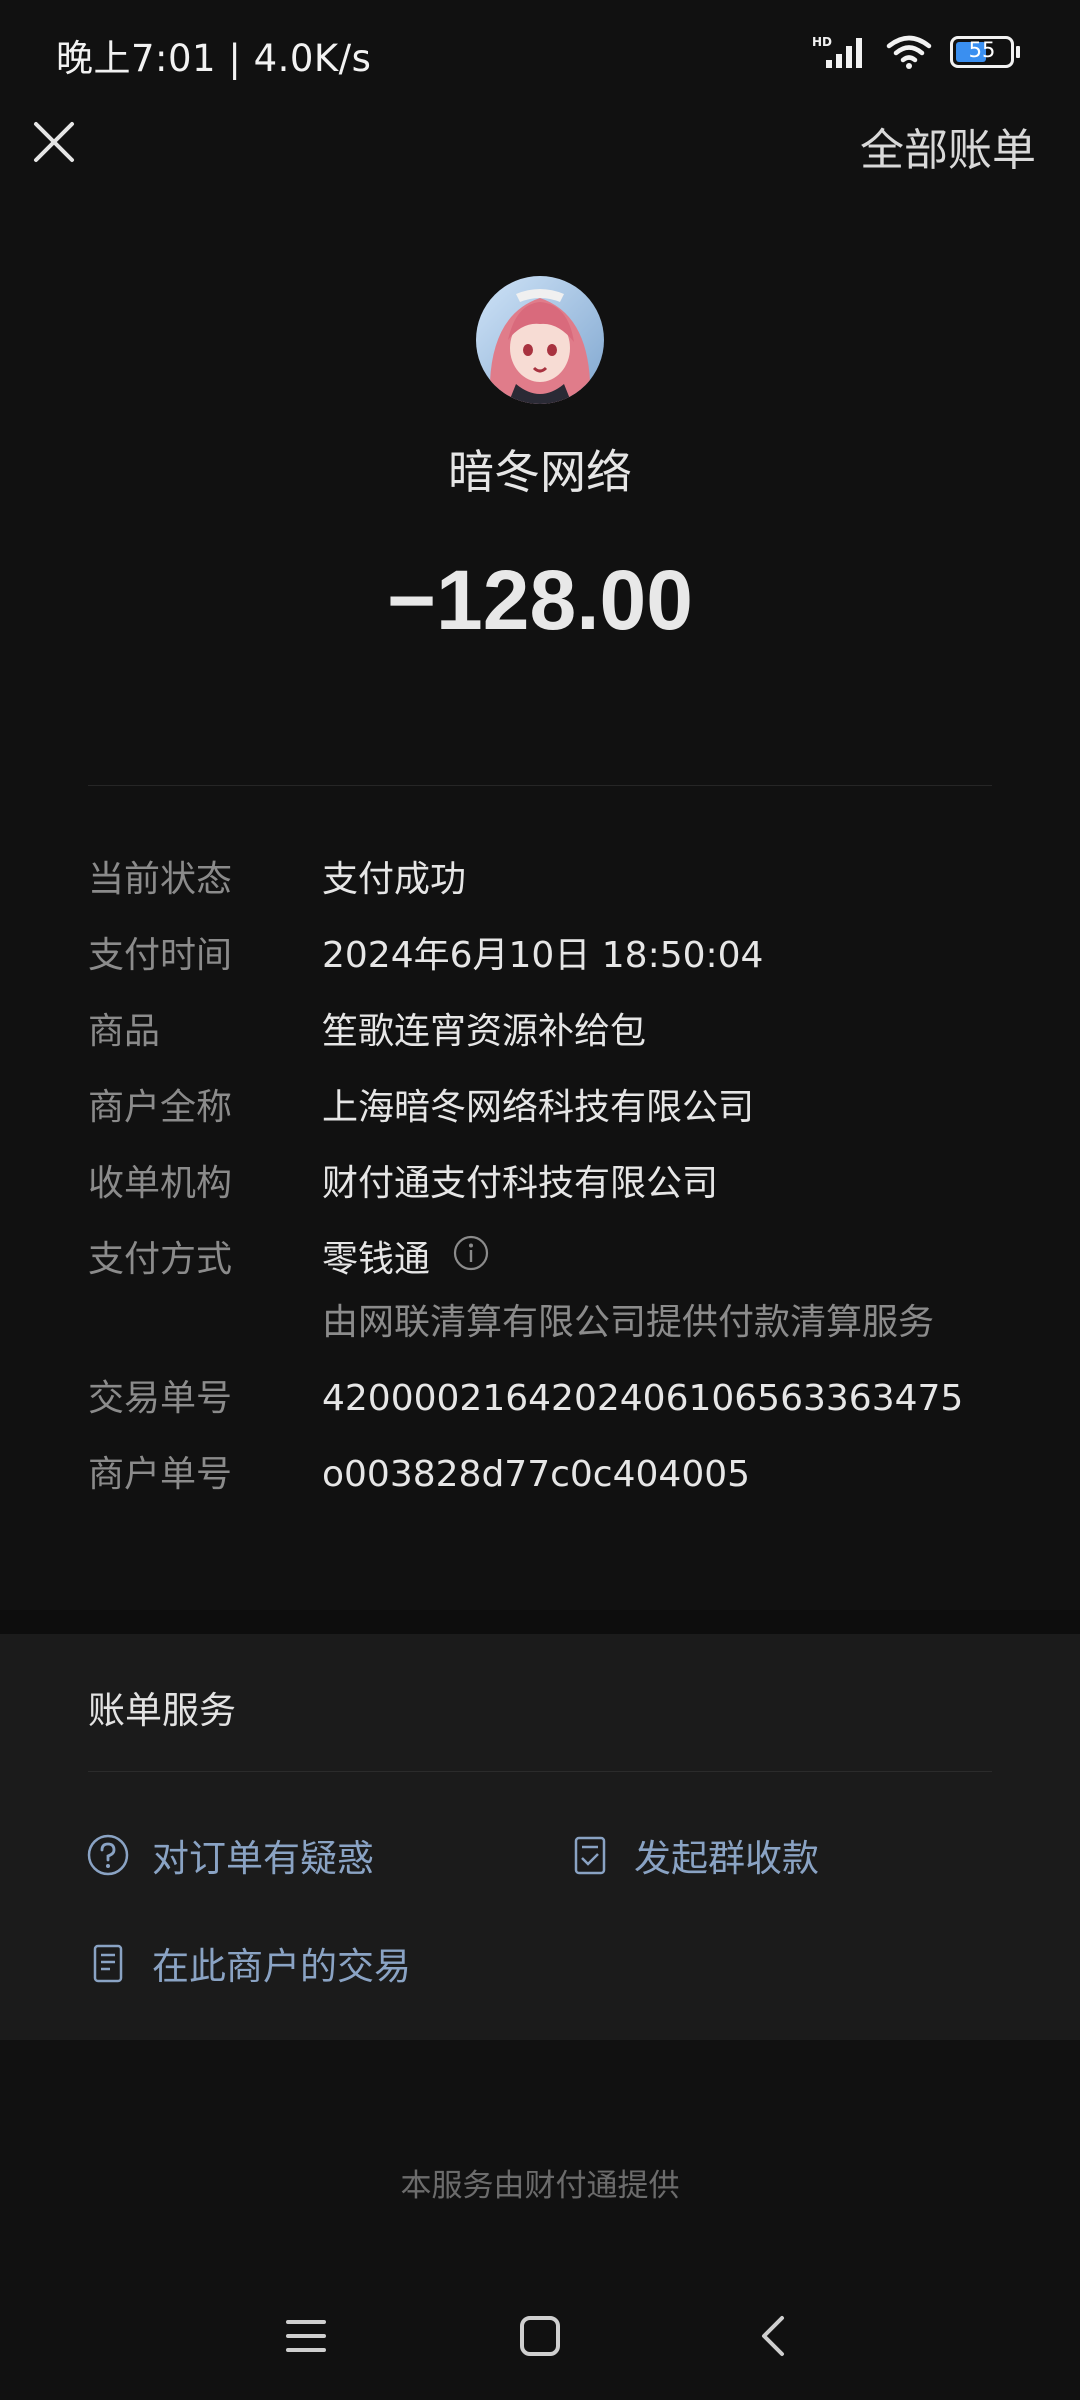 The height and width of the screenshot is (2400, 1080). What do you see at coordinates (822, 42) in the screenshot?
I see `svg-text: HD` at bounding box center [822, 42].